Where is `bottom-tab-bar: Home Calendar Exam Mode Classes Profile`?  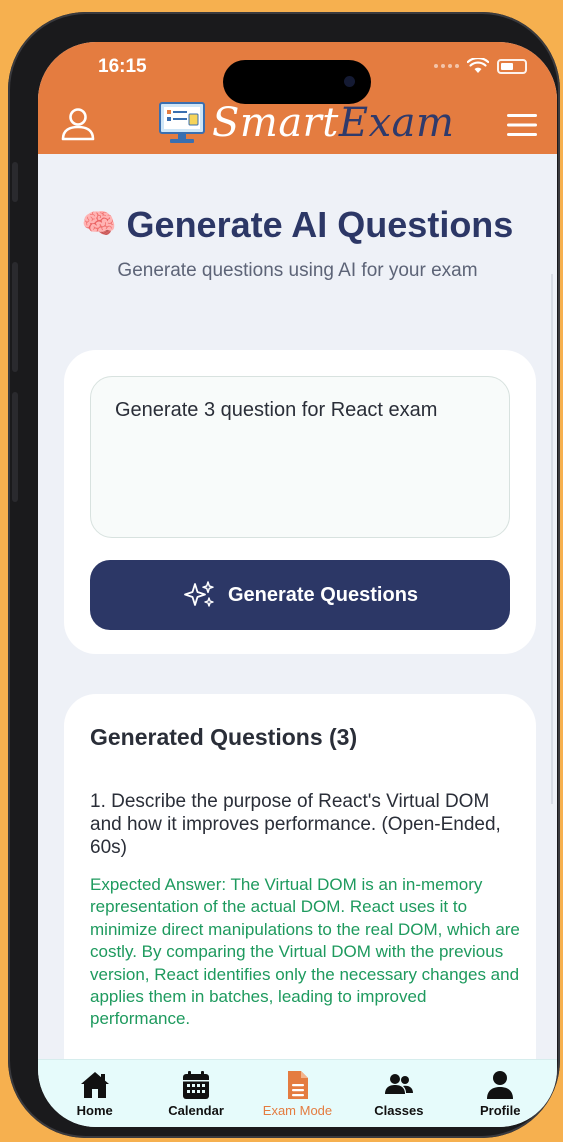
bottom-tab-bar: Home Calendar Exam Mode Classes Profile is located at coordinates (297, 1093).